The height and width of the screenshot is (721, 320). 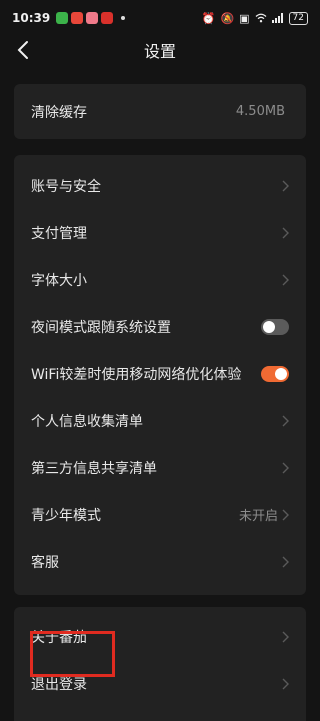 I want to click on teen-mode-status: 未开启, so click(x=258, y=516).